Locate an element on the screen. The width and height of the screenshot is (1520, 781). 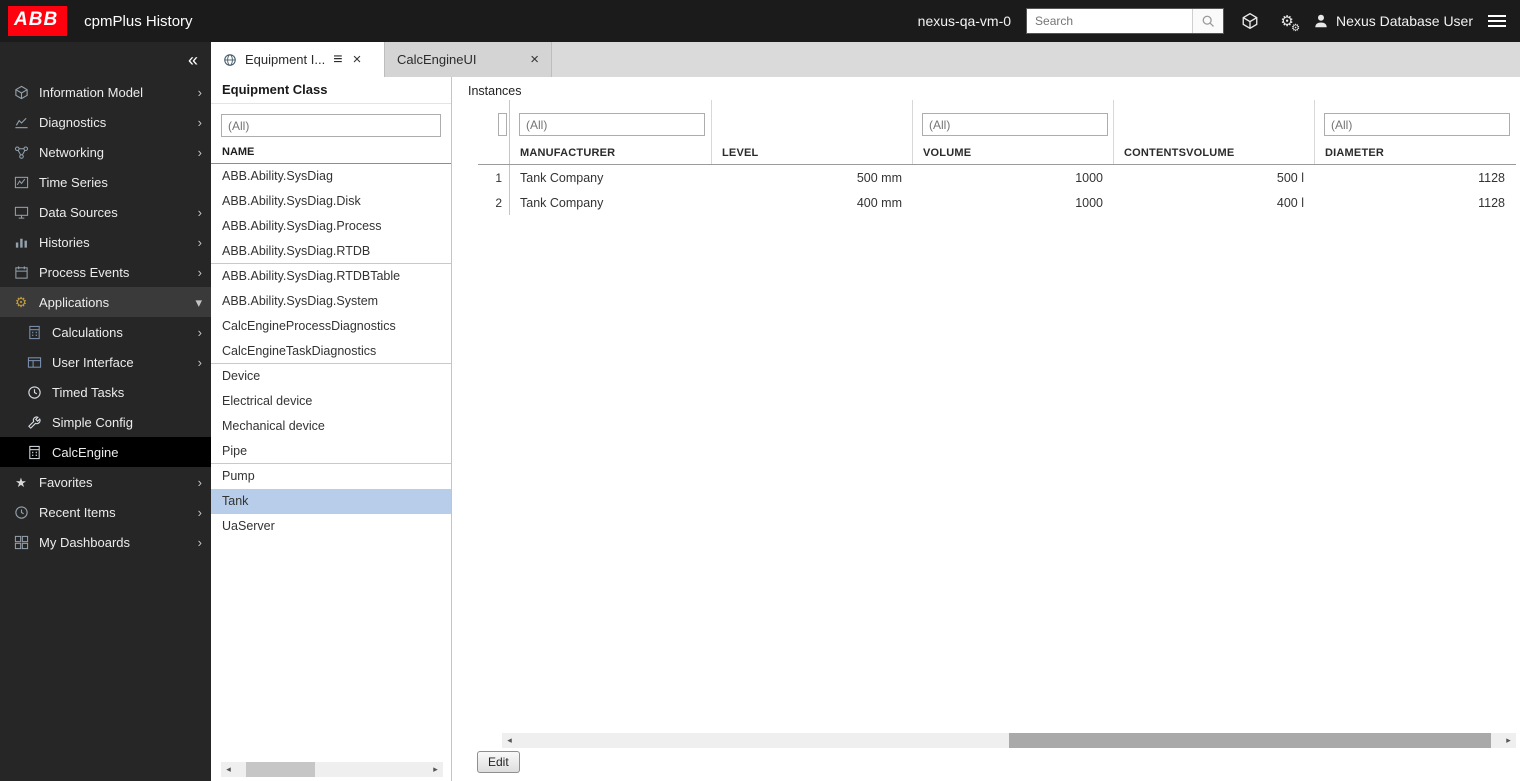
sidebar-item-calculations: Calculations › is located at coordinates (105, 332).